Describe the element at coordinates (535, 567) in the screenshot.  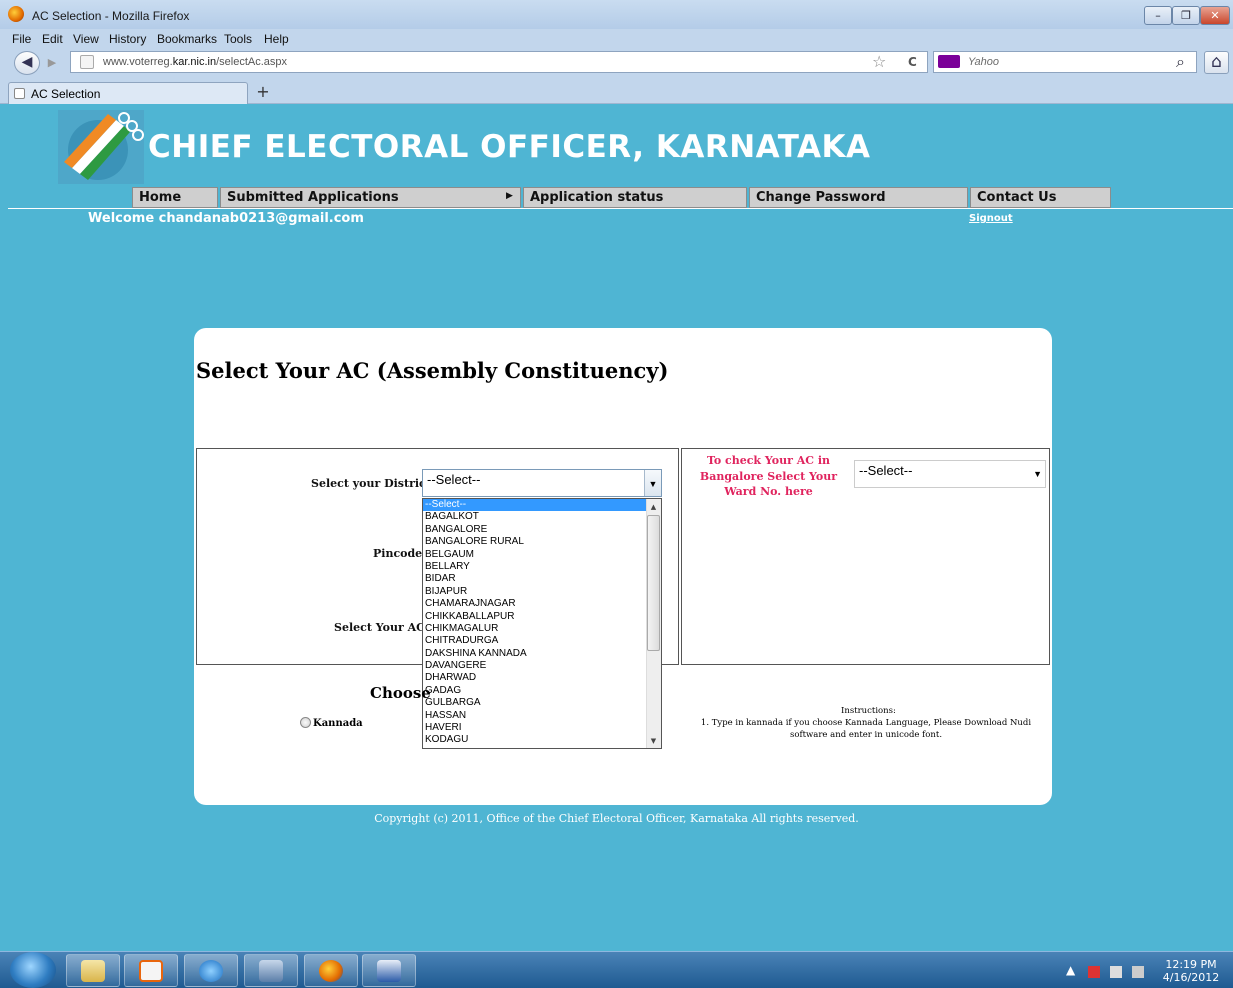
I see `district-option: BELLARY` at that location.